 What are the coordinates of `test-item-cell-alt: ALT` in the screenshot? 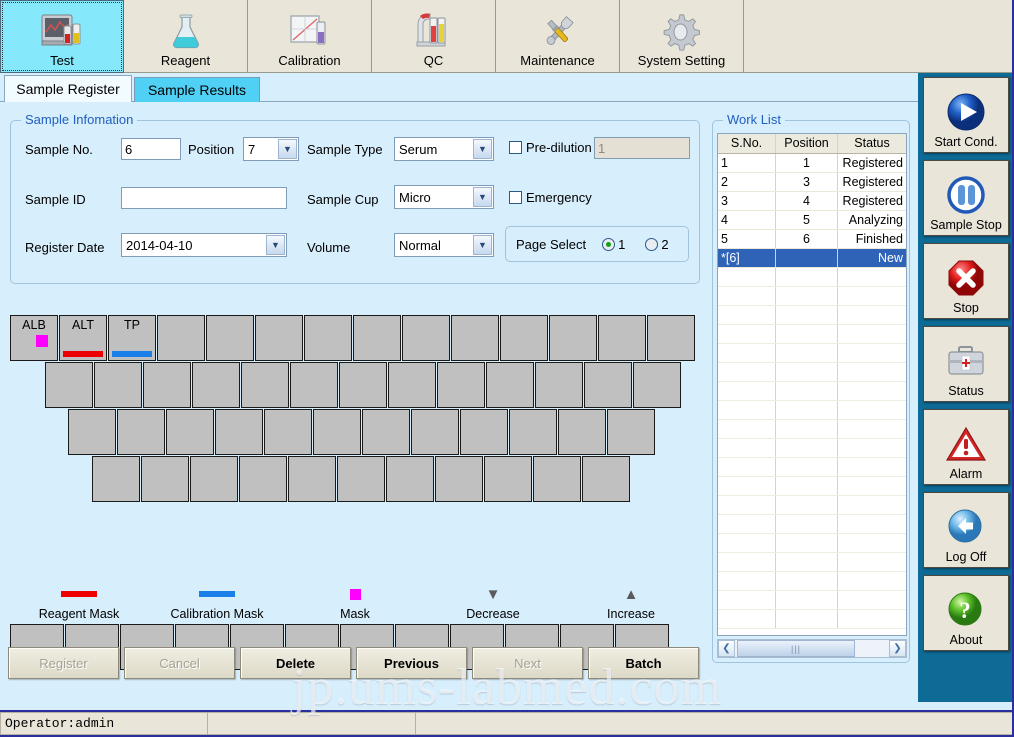 It's located at (83, 338).